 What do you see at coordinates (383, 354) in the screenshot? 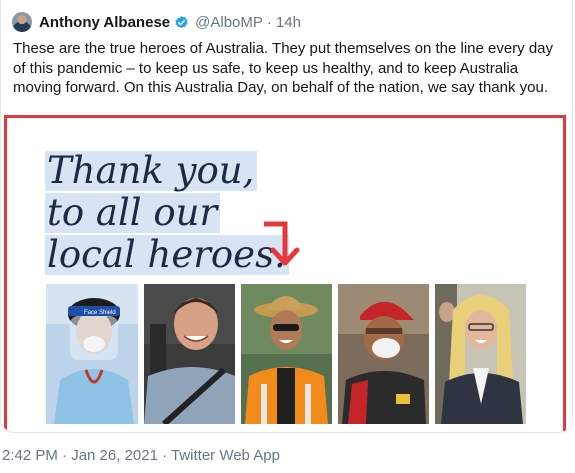
I see `delivery-worker-photo` at bounding box center [383, 354].